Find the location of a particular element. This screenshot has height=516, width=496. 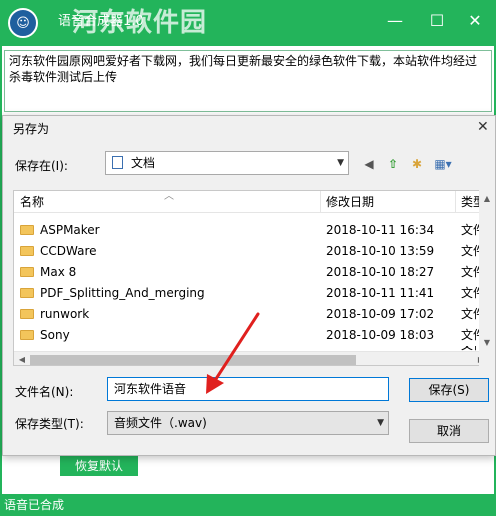

new-folder-icon: ✱ is located at coordinates (417, 164).